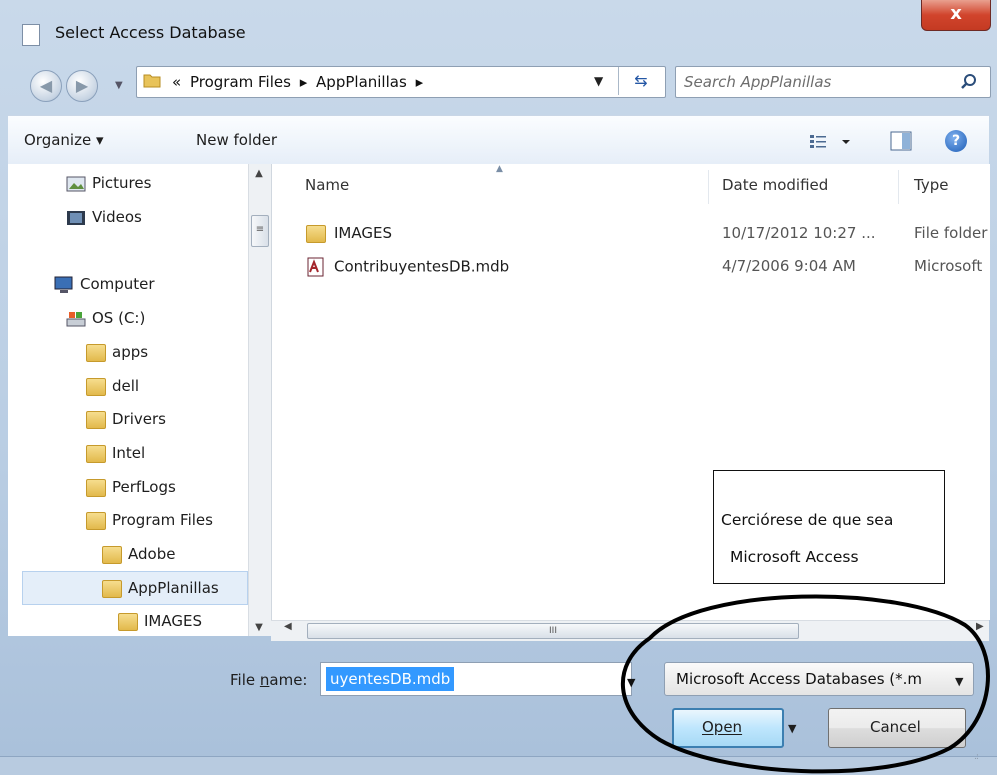 The width and height of the screenshot is (997, 775). Describe the element at coordinates (240, 82) in the screenshot. I see `breadcrumb-program-files: Program Files` at that location.